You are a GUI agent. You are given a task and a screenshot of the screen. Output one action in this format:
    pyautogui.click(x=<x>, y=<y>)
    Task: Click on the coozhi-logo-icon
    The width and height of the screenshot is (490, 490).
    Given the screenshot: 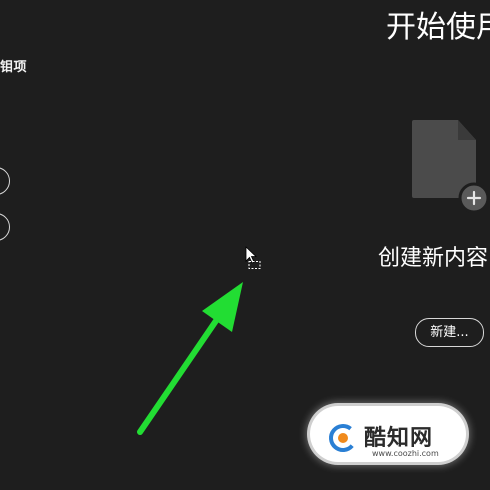 What is the action you would take?
    pyautogui.click(x=343, y=438)
    